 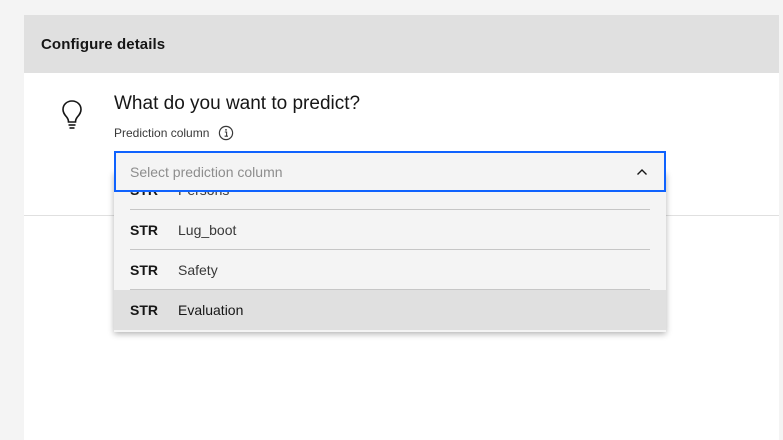 I want to click on option-name: Safety, so click(x=198, y=270).